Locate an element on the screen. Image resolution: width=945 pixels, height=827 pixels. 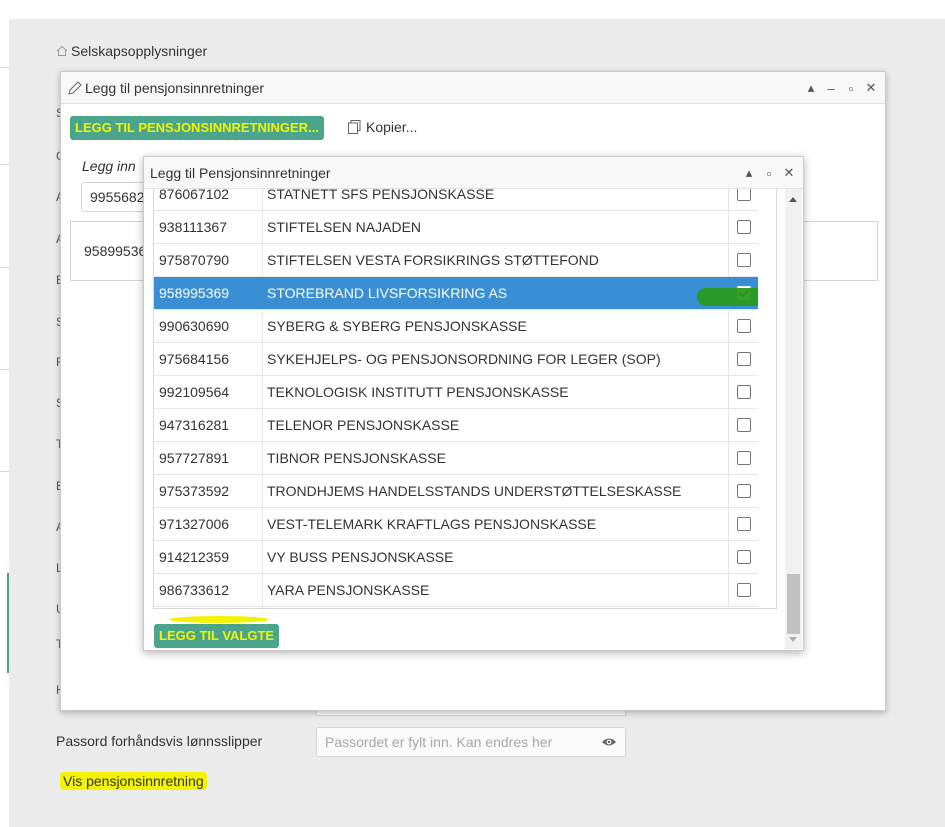
name-cell: STATNETT SFS PENSJONSKASSE is located at coordinates (496, 199).